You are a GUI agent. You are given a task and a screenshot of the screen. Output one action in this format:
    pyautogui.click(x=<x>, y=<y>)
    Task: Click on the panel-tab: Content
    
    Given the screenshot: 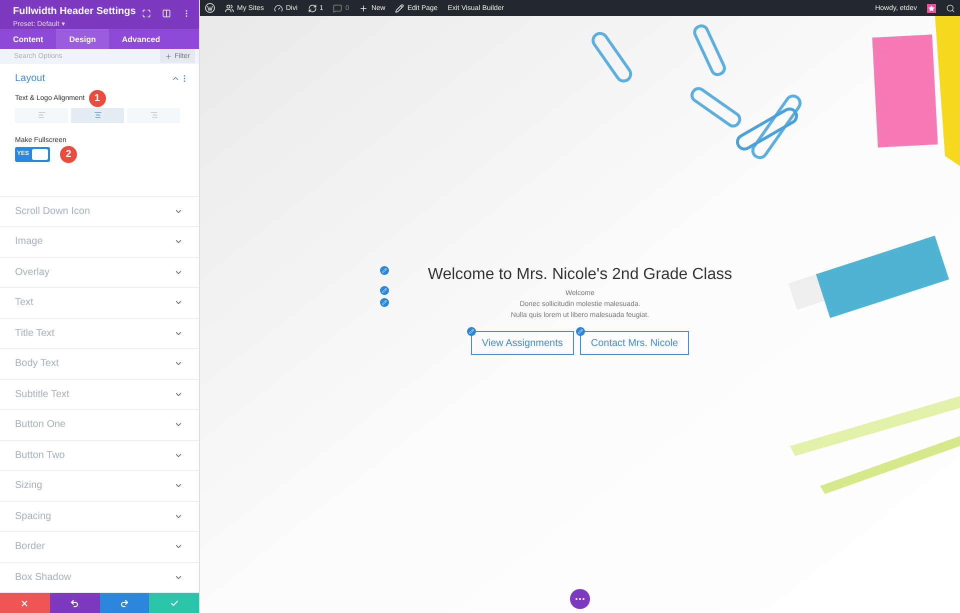 What is the action you would take?
    pyautogui.click(x=28, y=39)
    